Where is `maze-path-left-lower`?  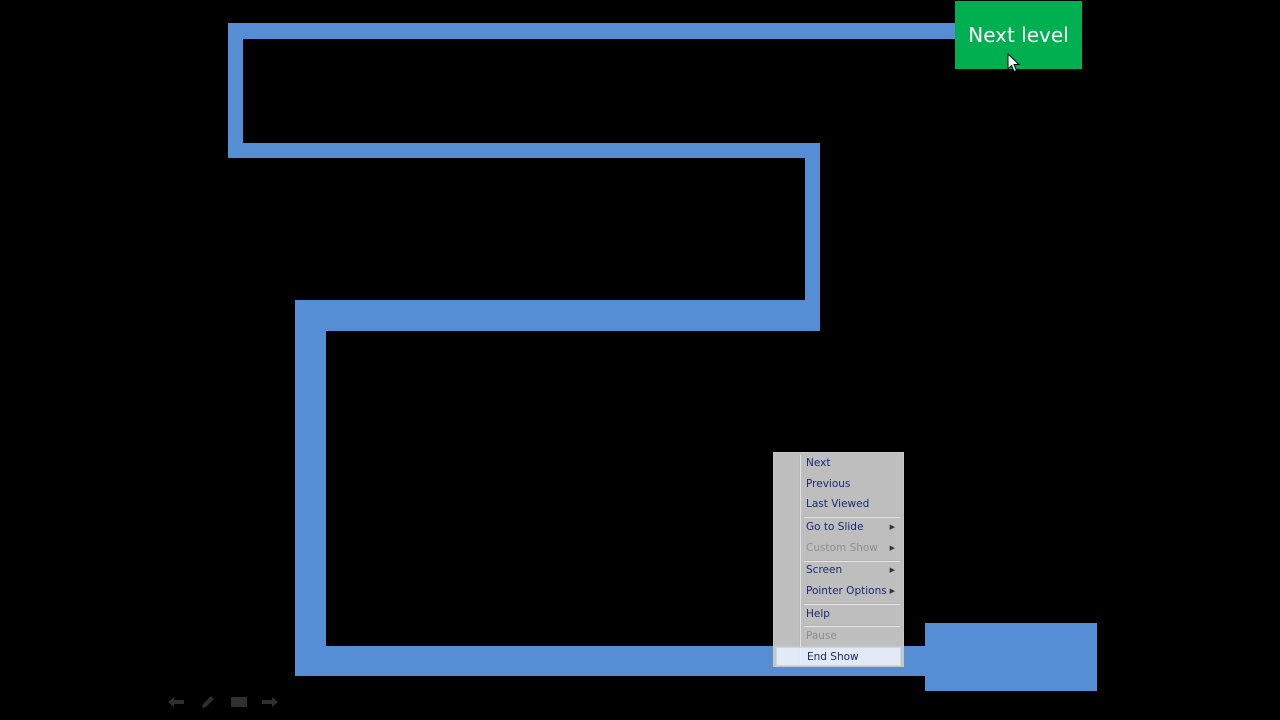
maze-path-left-lower is located at coordinates (310, 488).